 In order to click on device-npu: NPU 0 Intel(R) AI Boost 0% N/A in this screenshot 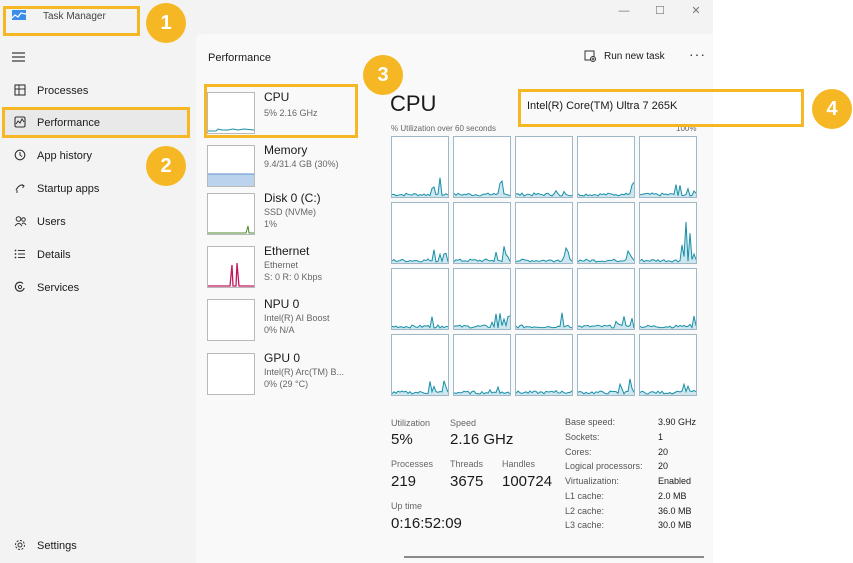, I will do `click(282, 319)`.